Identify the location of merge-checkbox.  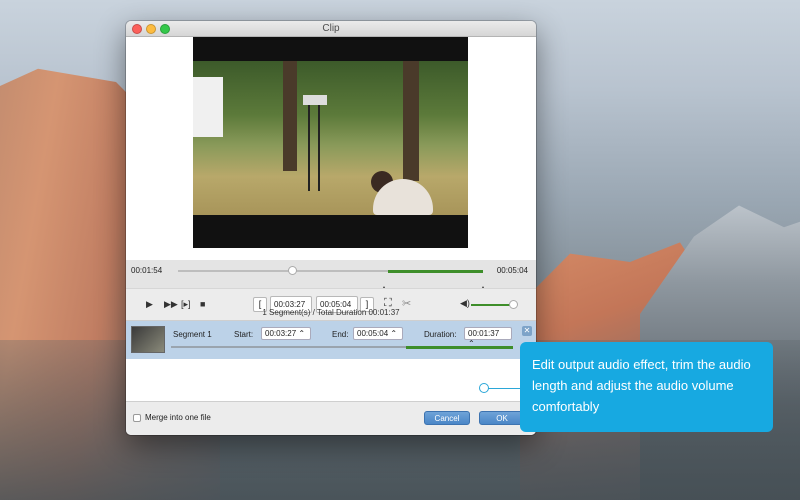
(137, 418).